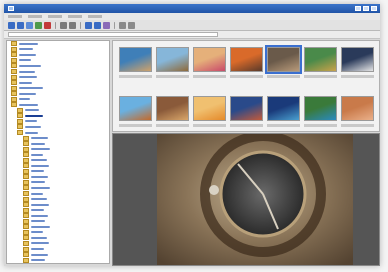  Describe the element at coordinates (88, 25) in the screenshot. I see `slideshow-icon` at that location.